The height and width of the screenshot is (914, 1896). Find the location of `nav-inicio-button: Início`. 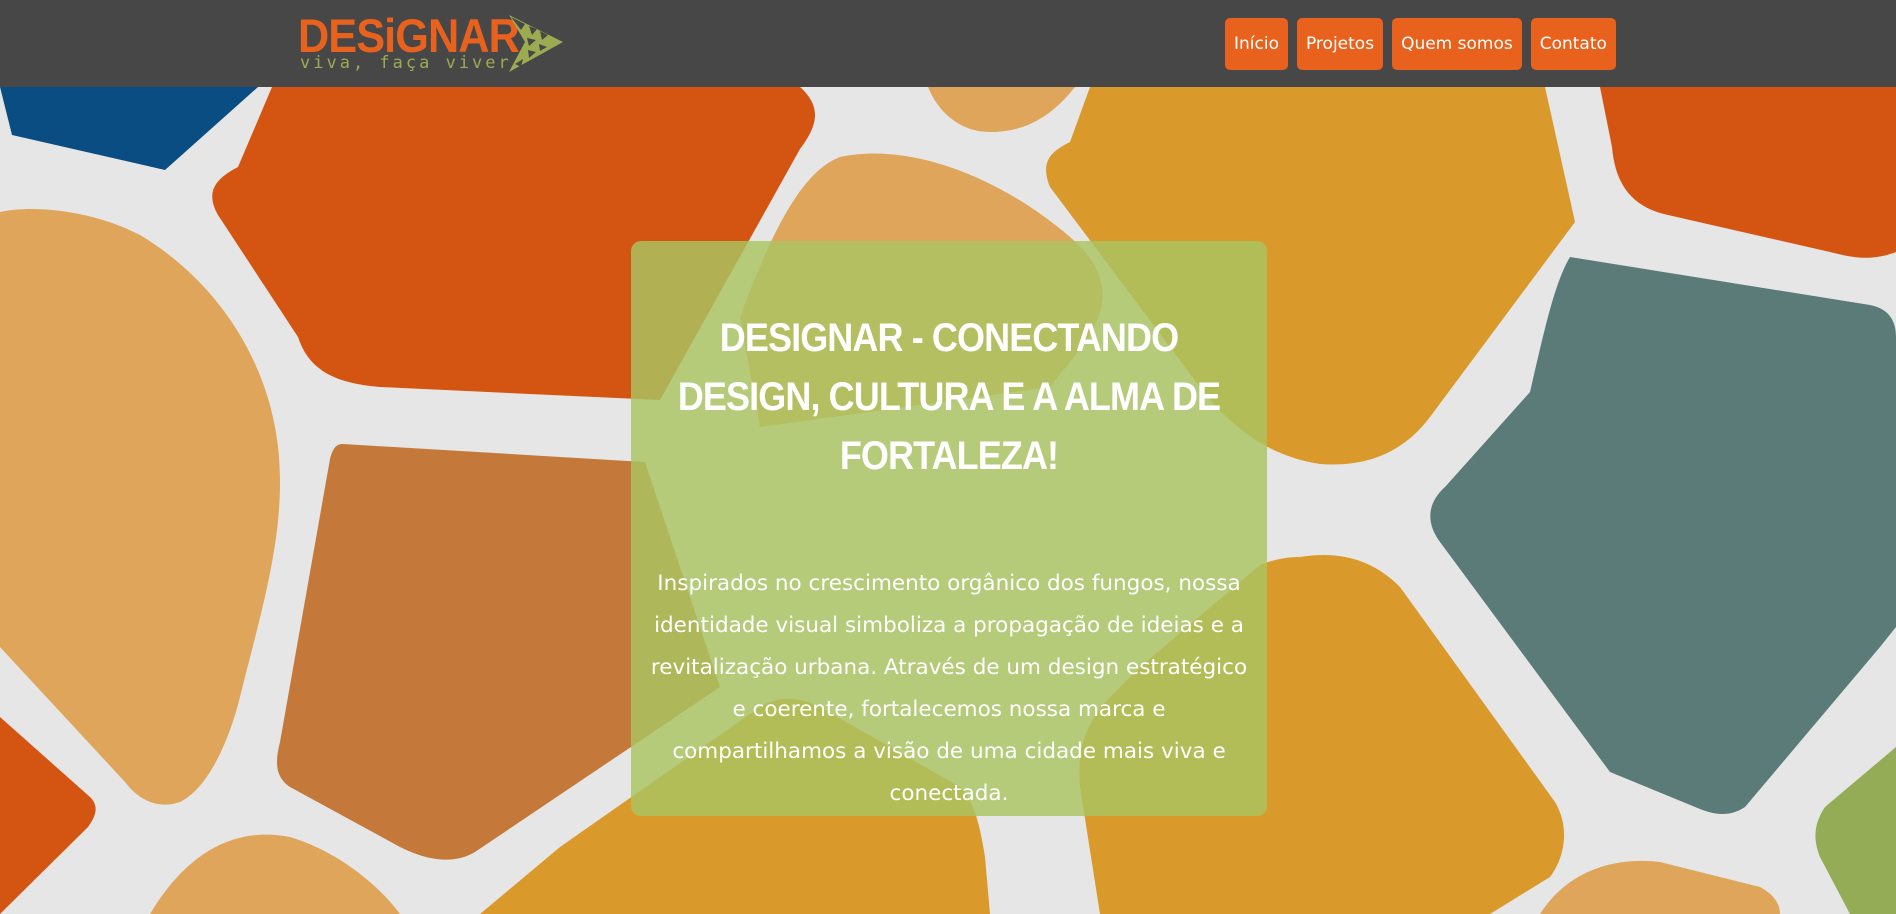

nav-inicio-button: Início is located at coordinates (1256, 44).